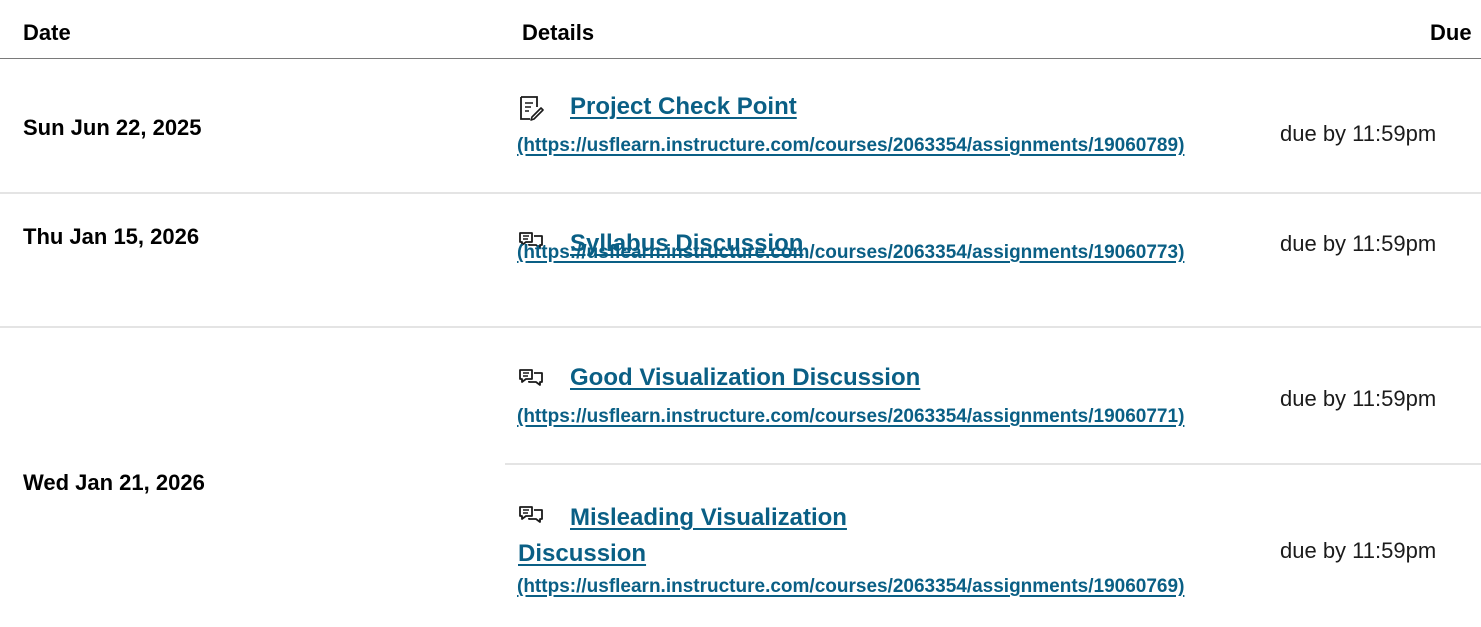 The height and width of the screenshot is (627, 1481). What do you see at coordinates (114, 482) in the screenshot?
I see `row-date: Wed Jan 21, 2026` at bounding box center [114, 482].